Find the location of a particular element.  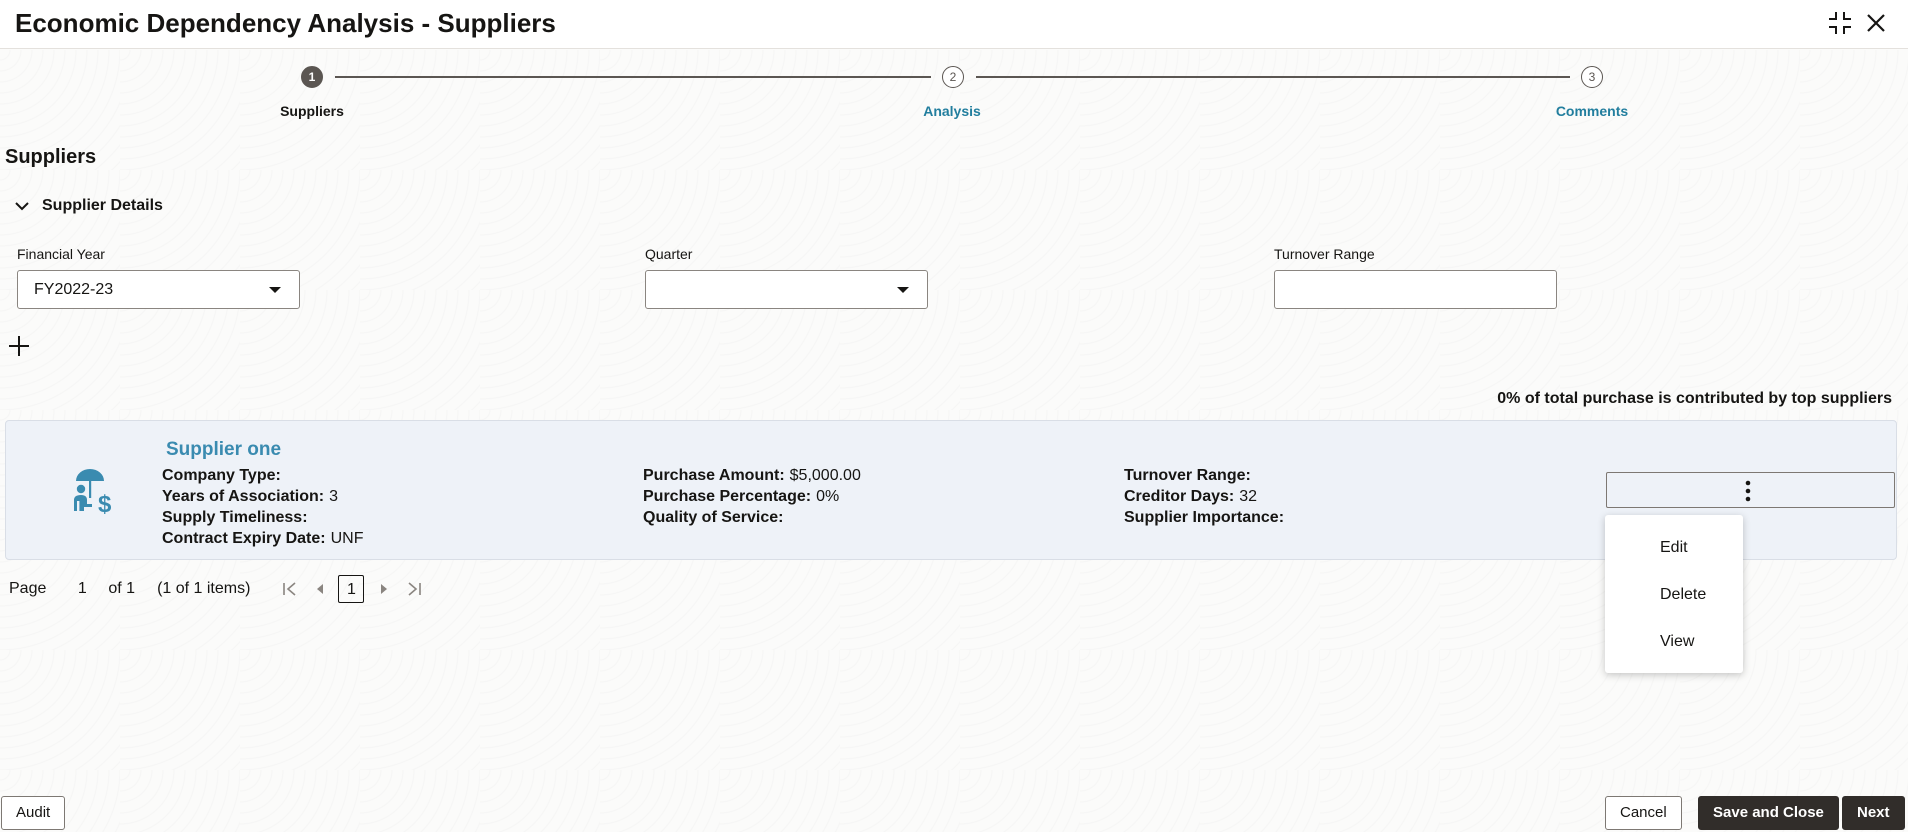

quality-of-service-field: Quality of Service: is located at coordinates (716, 518).